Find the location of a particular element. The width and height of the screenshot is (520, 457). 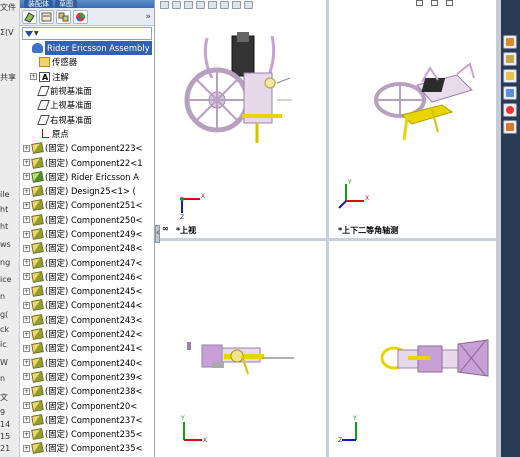

tree-item: 右视基准面 is located at coordinates (87, 119).